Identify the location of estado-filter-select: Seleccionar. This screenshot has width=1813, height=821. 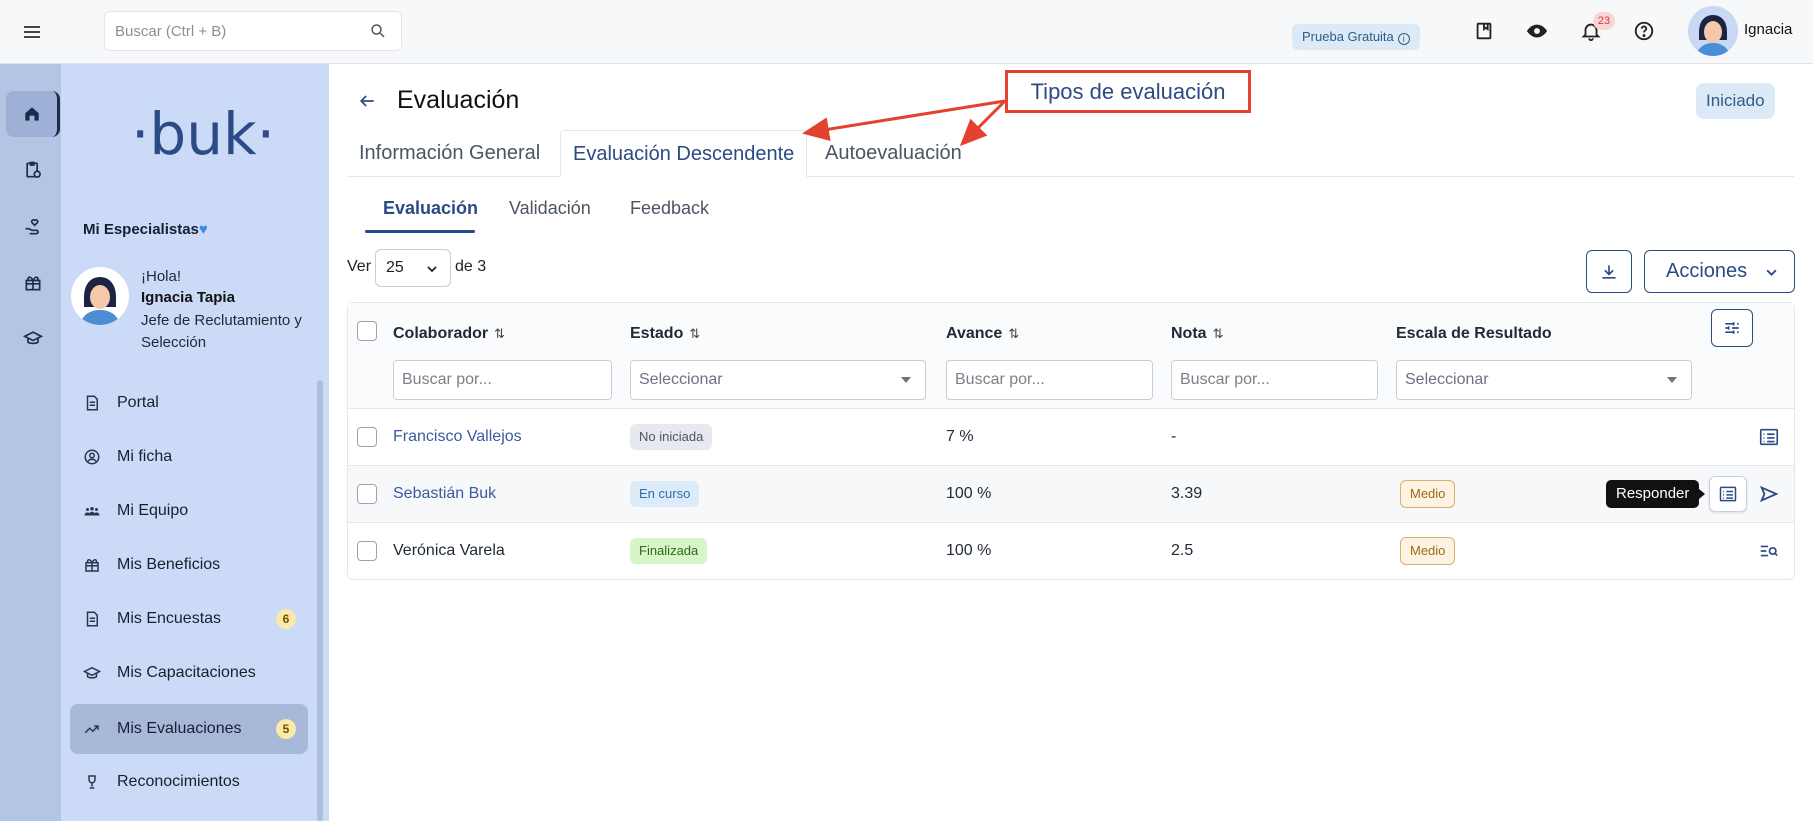
(778, 380).